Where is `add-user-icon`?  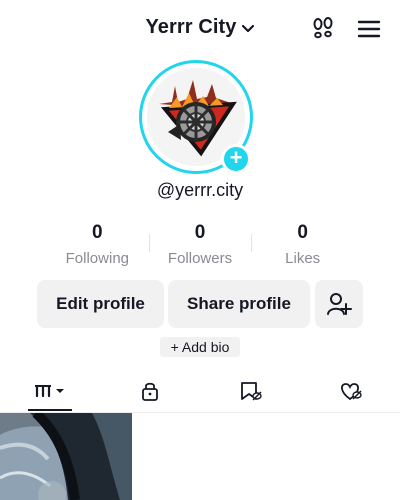 add-user-icon is located at coordinates (339, 304).